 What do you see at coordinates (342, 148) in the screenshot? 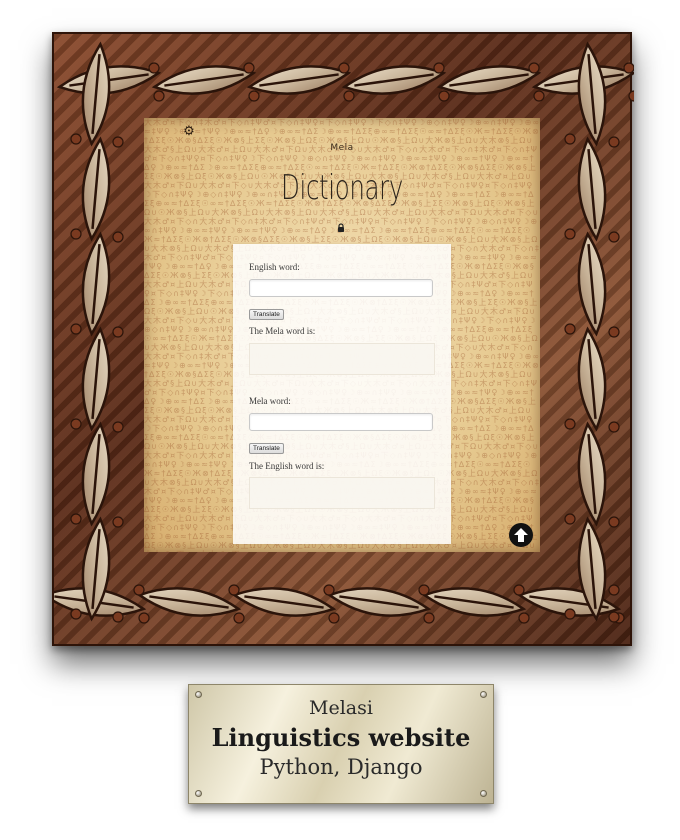
I see `site-subtitle: Mela` at bounding box center [342, 148].